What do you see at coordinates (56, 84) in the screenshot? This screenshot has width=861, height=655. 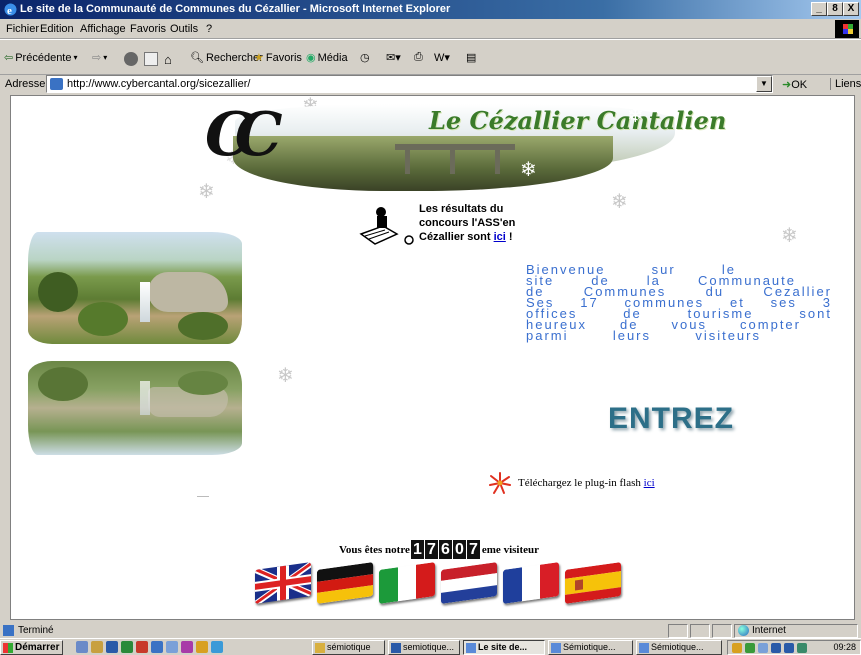 I see `page-icon` at bounding box center [56, 84].